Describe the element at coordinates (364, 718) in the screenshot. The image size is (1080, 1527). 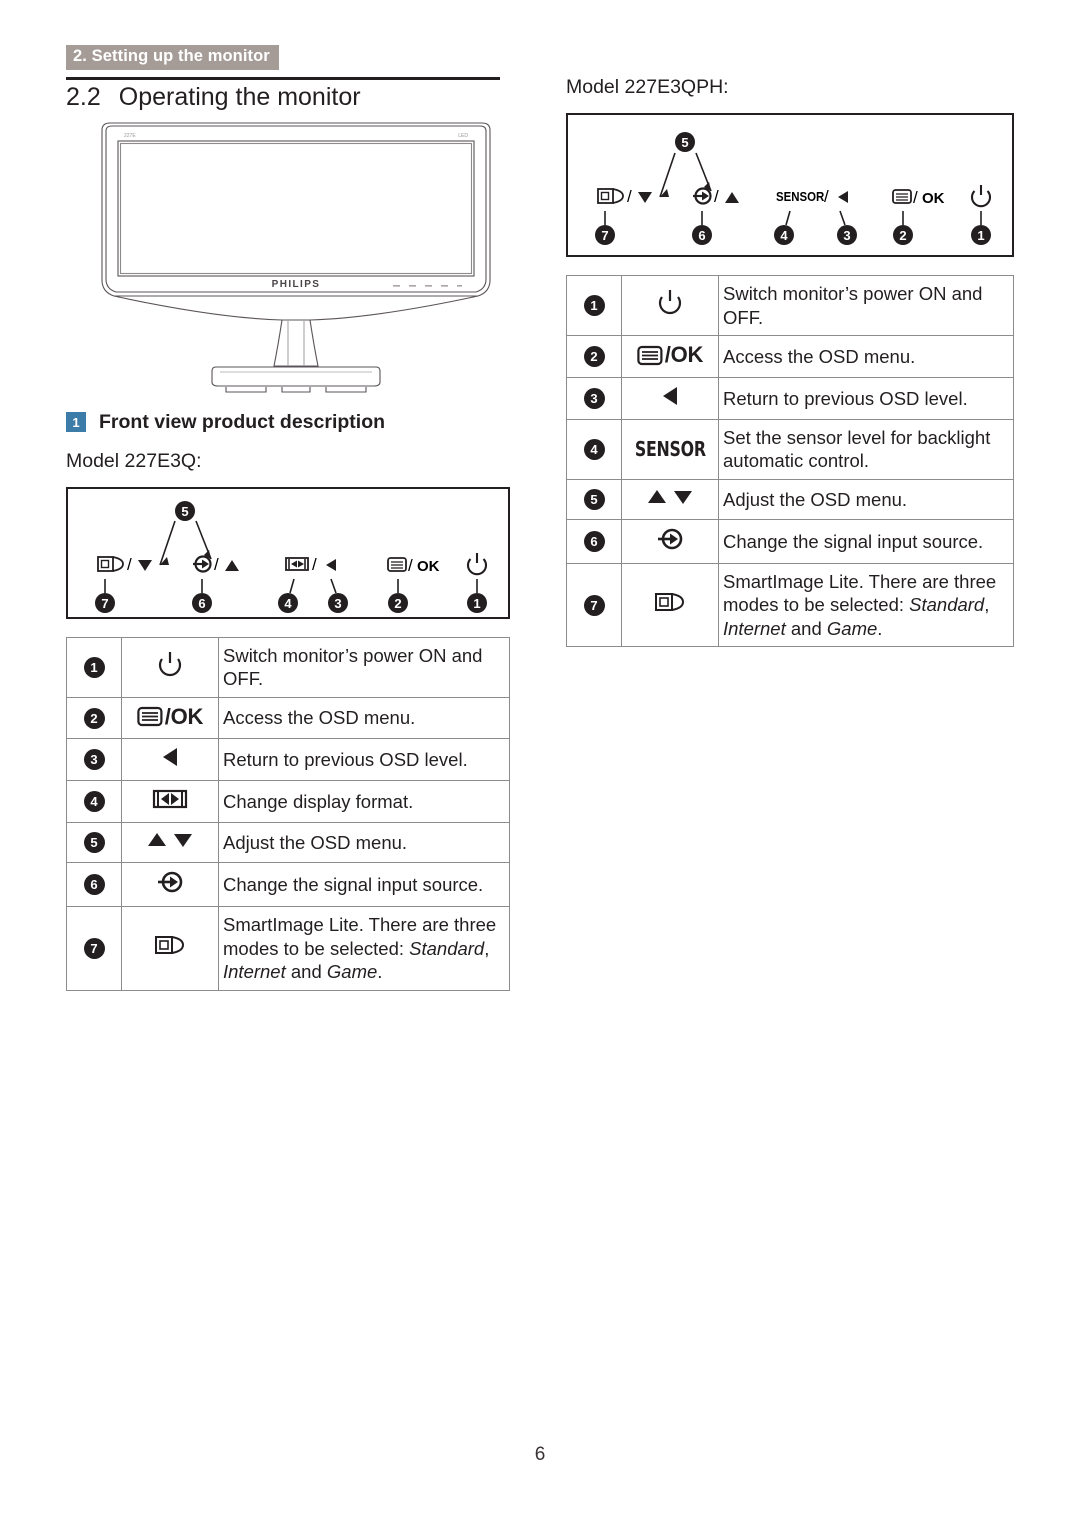
I see `row-text: Access the OSD menu.` at that location.